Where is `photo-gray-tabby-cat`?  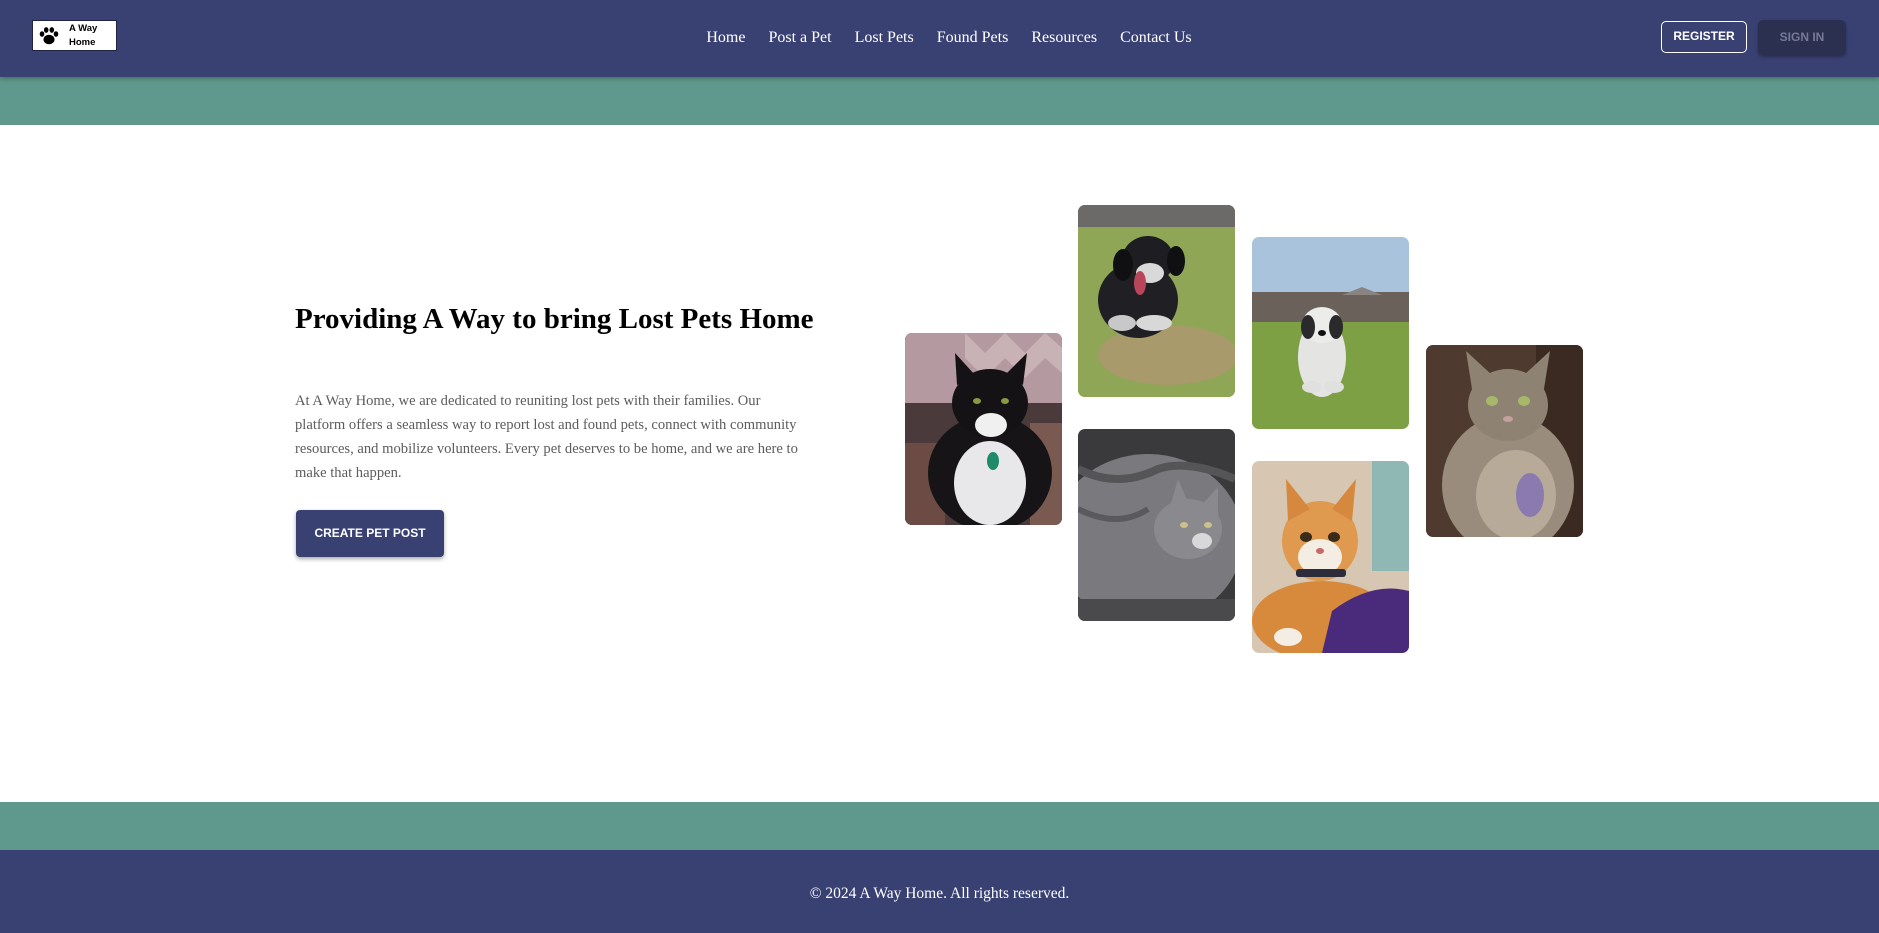
photo-gray-tabby-cat is located at coordinates (1156, 525).